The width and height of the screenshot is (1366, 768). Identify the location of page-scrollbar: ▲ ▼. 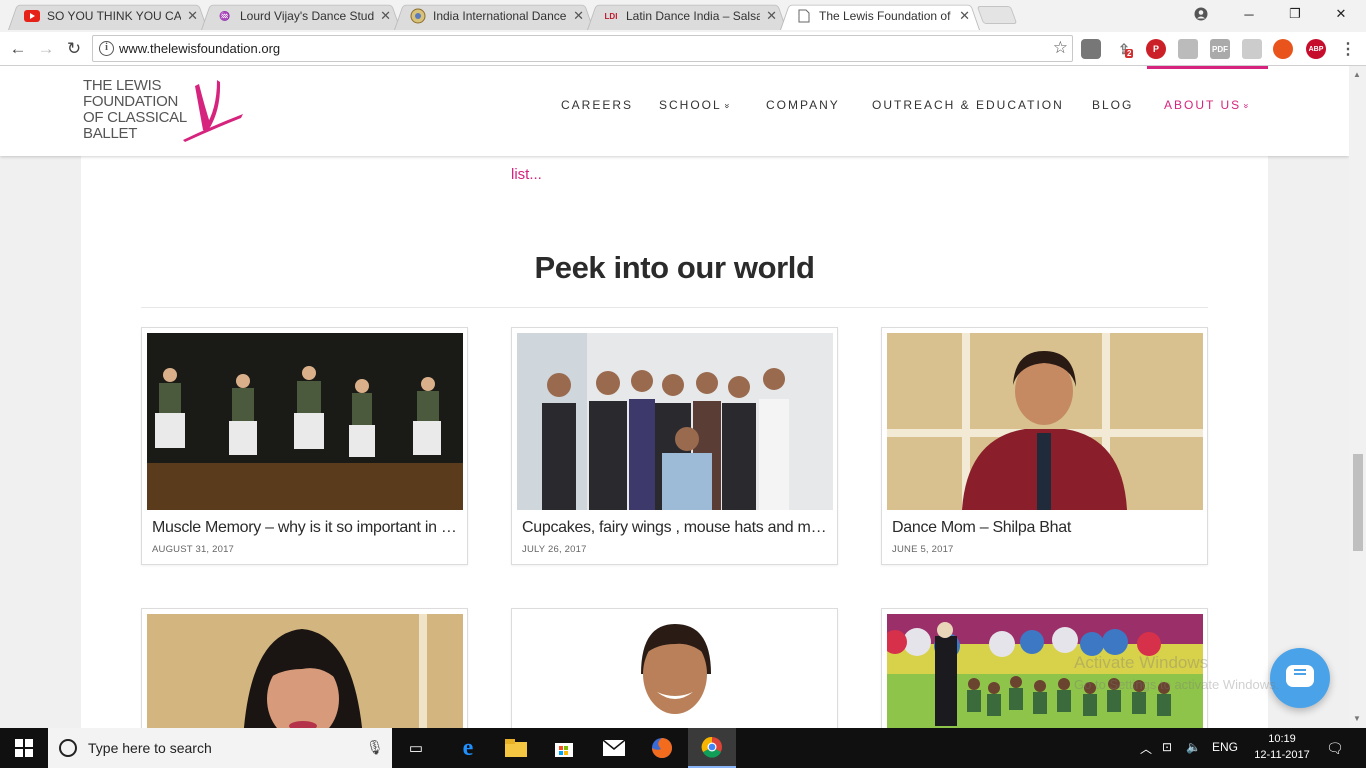
(1357, 397).